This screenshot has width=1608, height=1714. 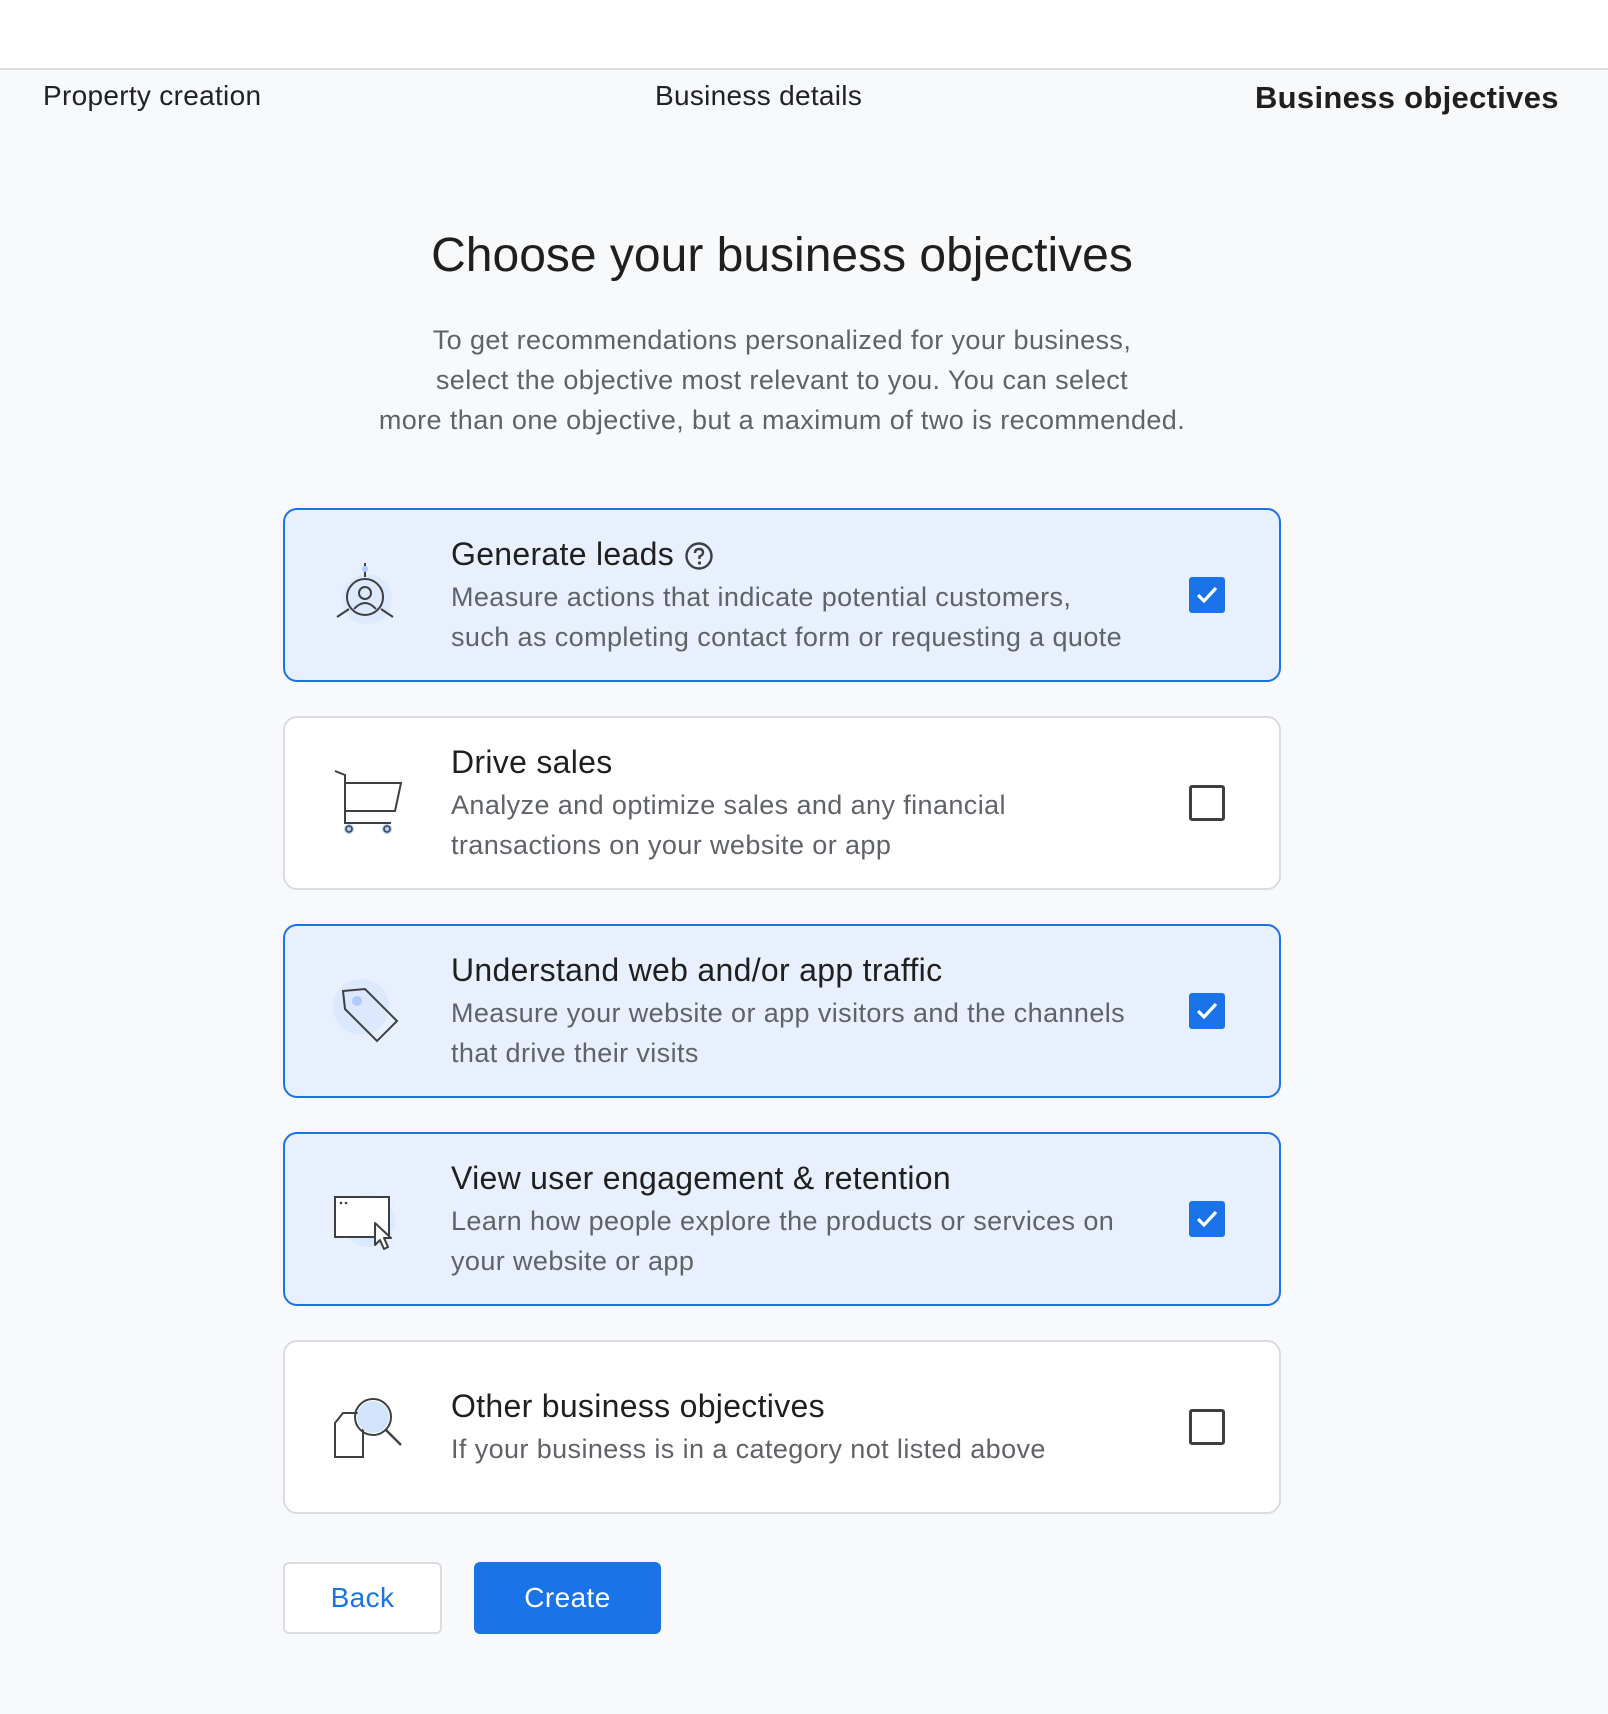 What do you see at coordinates (152, 95) in the screenshot?
I see `step-property-creation: Property creation` at bounding box center [152, 95].